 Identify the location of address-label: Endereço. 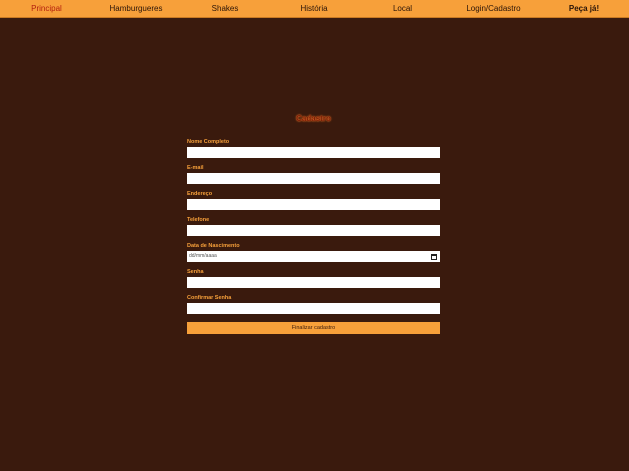
(200, 194).